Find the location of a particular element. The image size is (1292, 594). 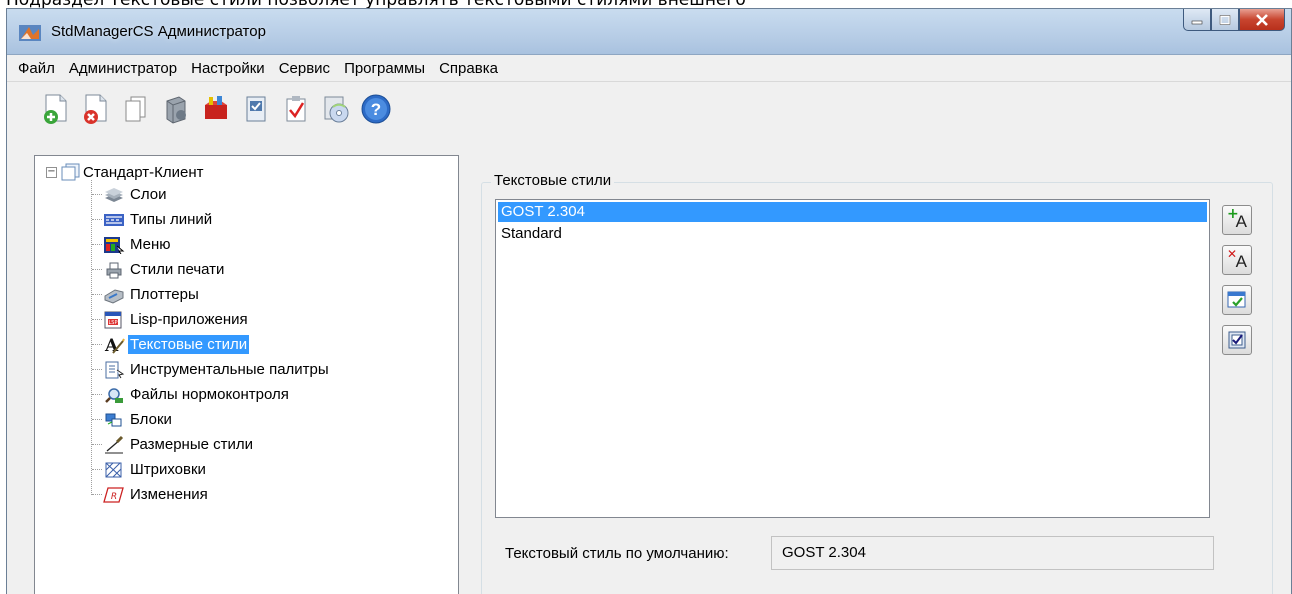

menu-help: Справка is located at coordinates (468, 69).